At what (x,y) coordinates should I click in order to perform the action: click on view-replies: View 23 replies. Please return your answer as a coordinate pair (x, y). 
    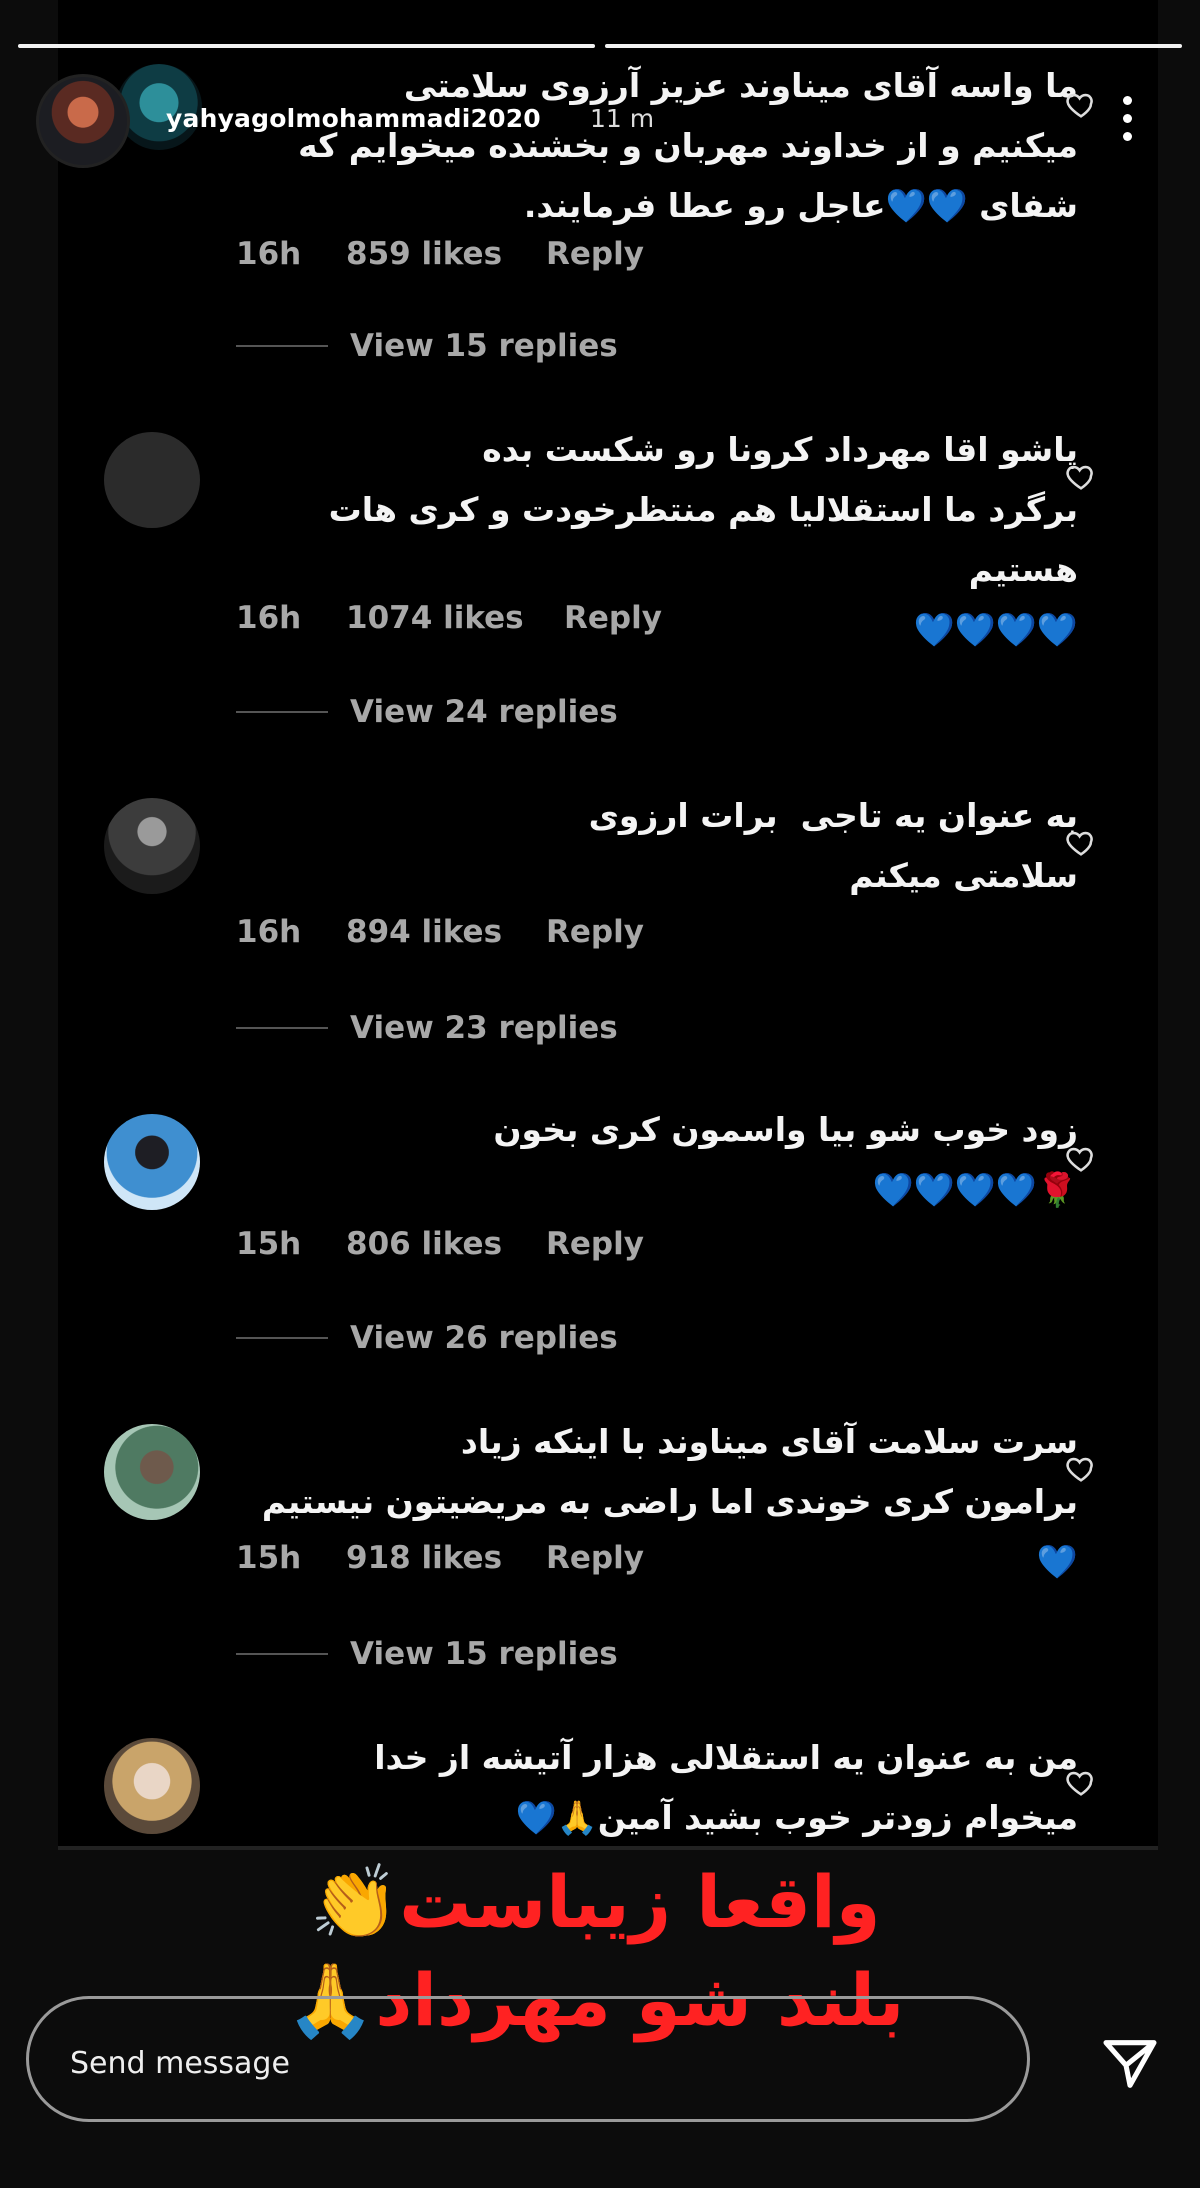
    Looking at the image, I should click on (427, 1028).